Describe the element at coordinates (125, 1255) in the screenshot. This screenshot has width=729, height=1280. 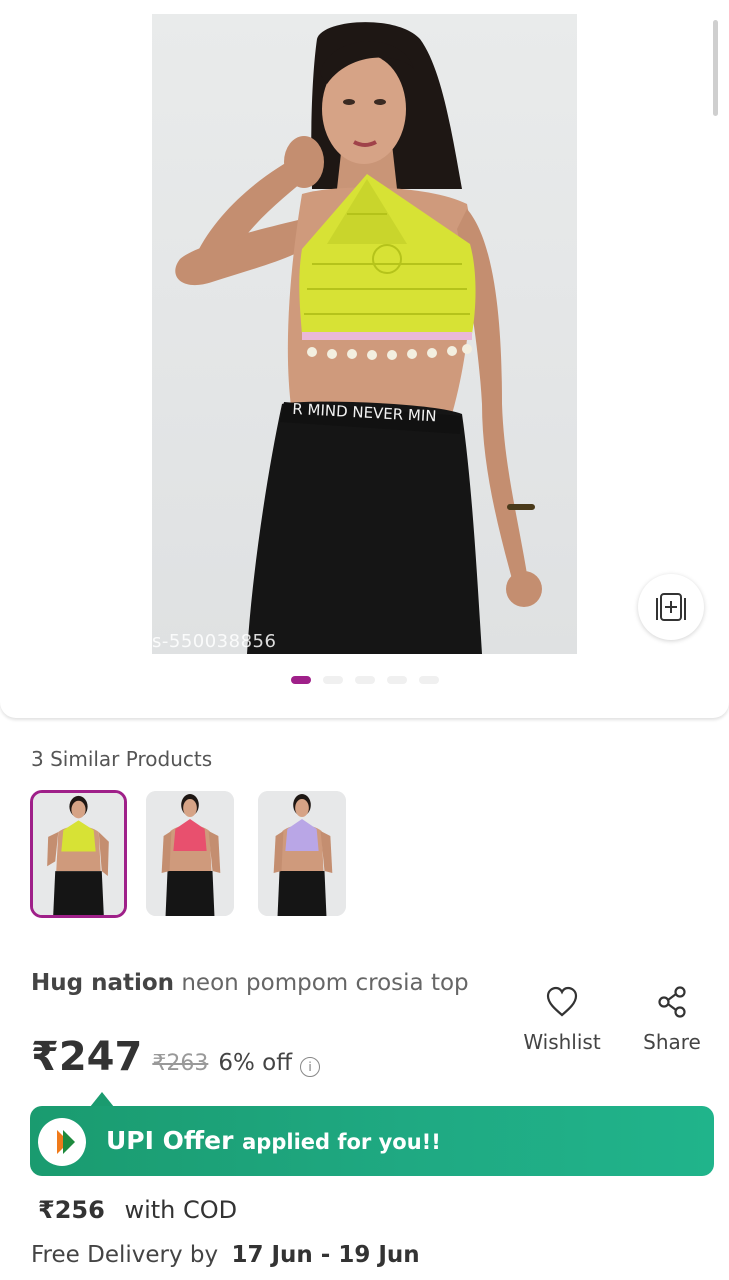
I see `delivery-label: Free Delivery by` at that location.